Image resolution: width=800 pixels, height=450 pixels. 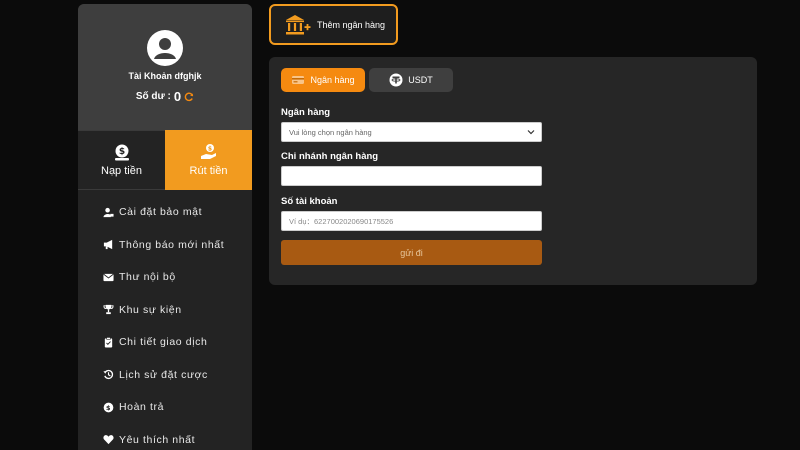 I want to click on account-number-input, so click(x=415, y=221).